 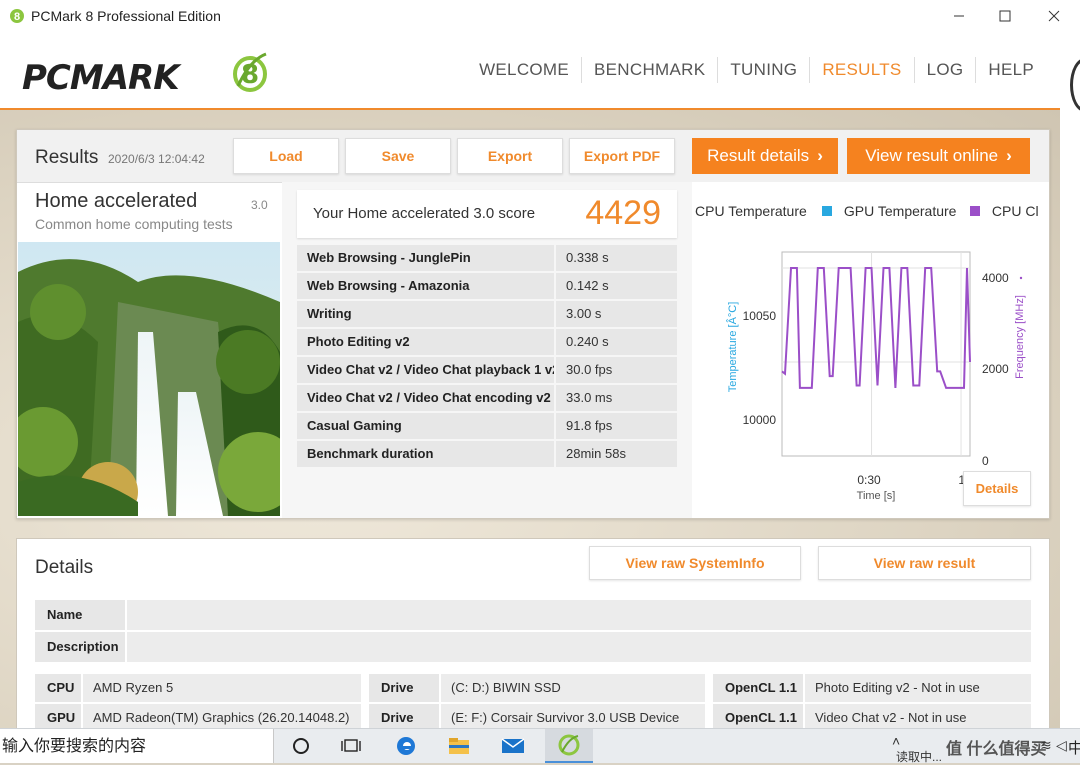 What do you see at coordinates (579, 647) in the screenshot?
I see `description-value` at bounding box center [579, 647].